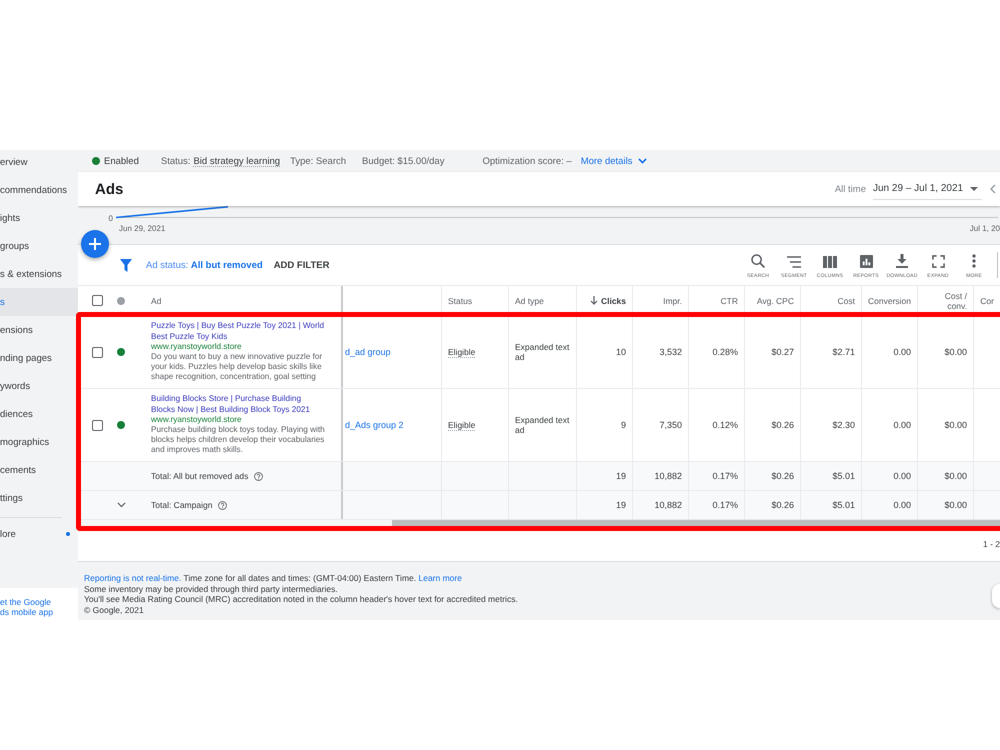  What do you see at coordinates (614, 161) in the screenshot?
I see `more-details-link: More details` at bounding box center [614, 161].